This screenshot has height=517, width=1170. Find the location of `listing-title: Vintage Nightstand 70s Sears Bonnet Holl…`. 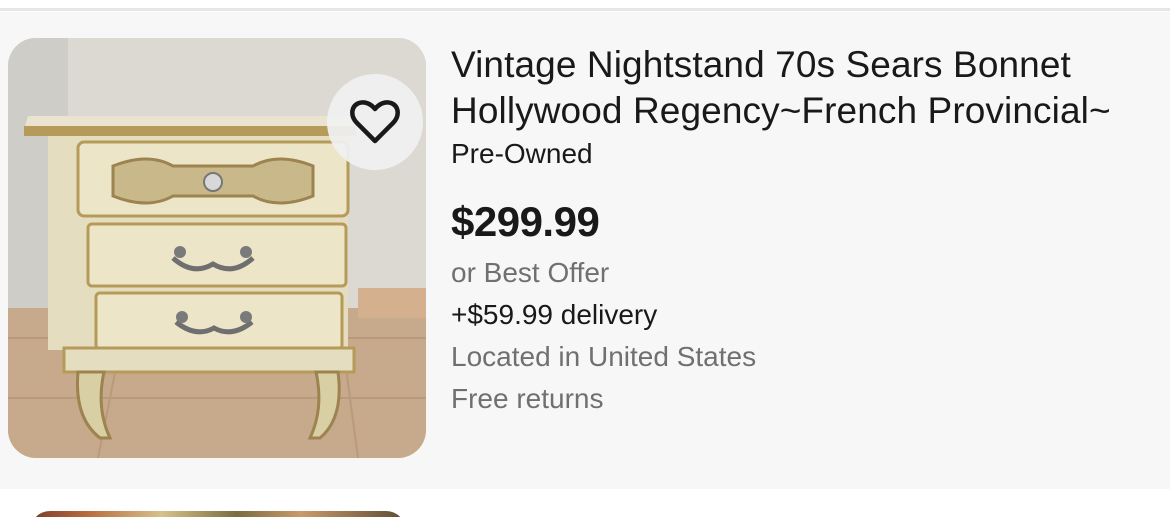

listing-title: Vintage Nightstand 70s Sears Bonnet Holl… is located at coordinates (801, 88).